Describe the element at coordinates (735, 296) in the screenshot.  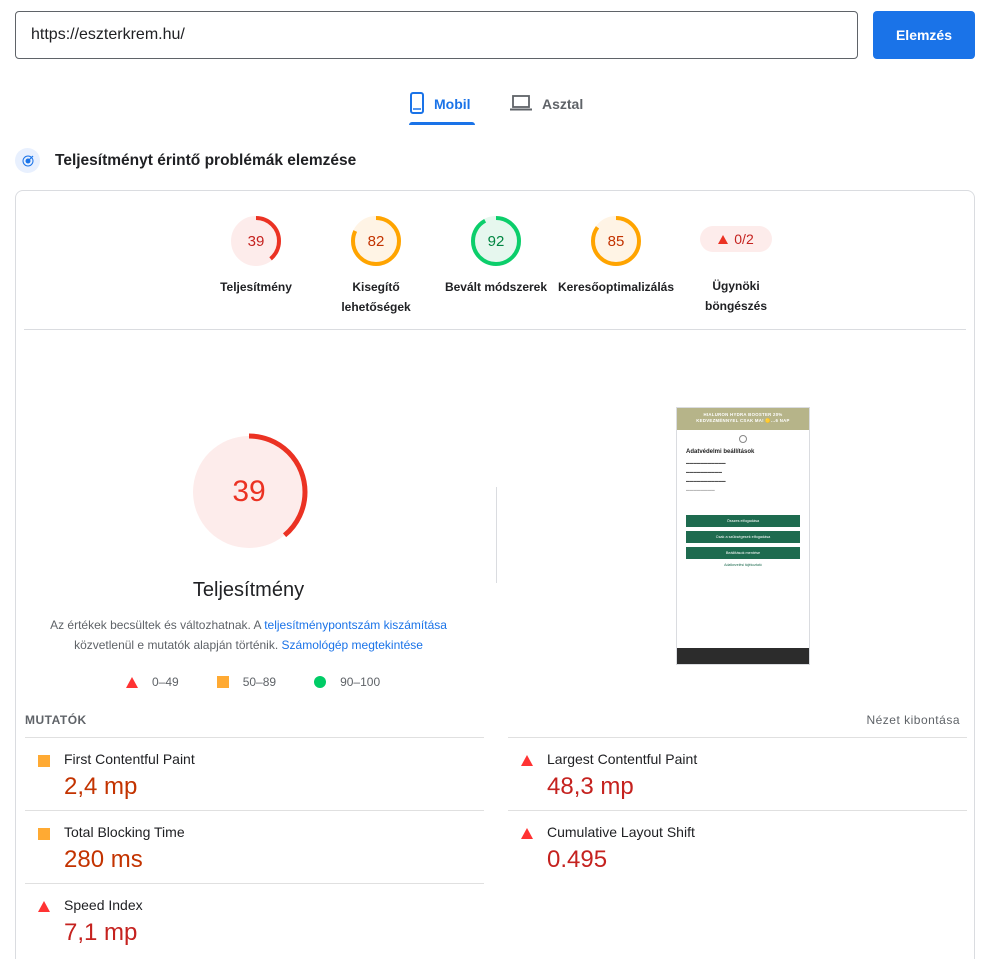
I see `gauge-label: Ügynöki böngészés` at that location.